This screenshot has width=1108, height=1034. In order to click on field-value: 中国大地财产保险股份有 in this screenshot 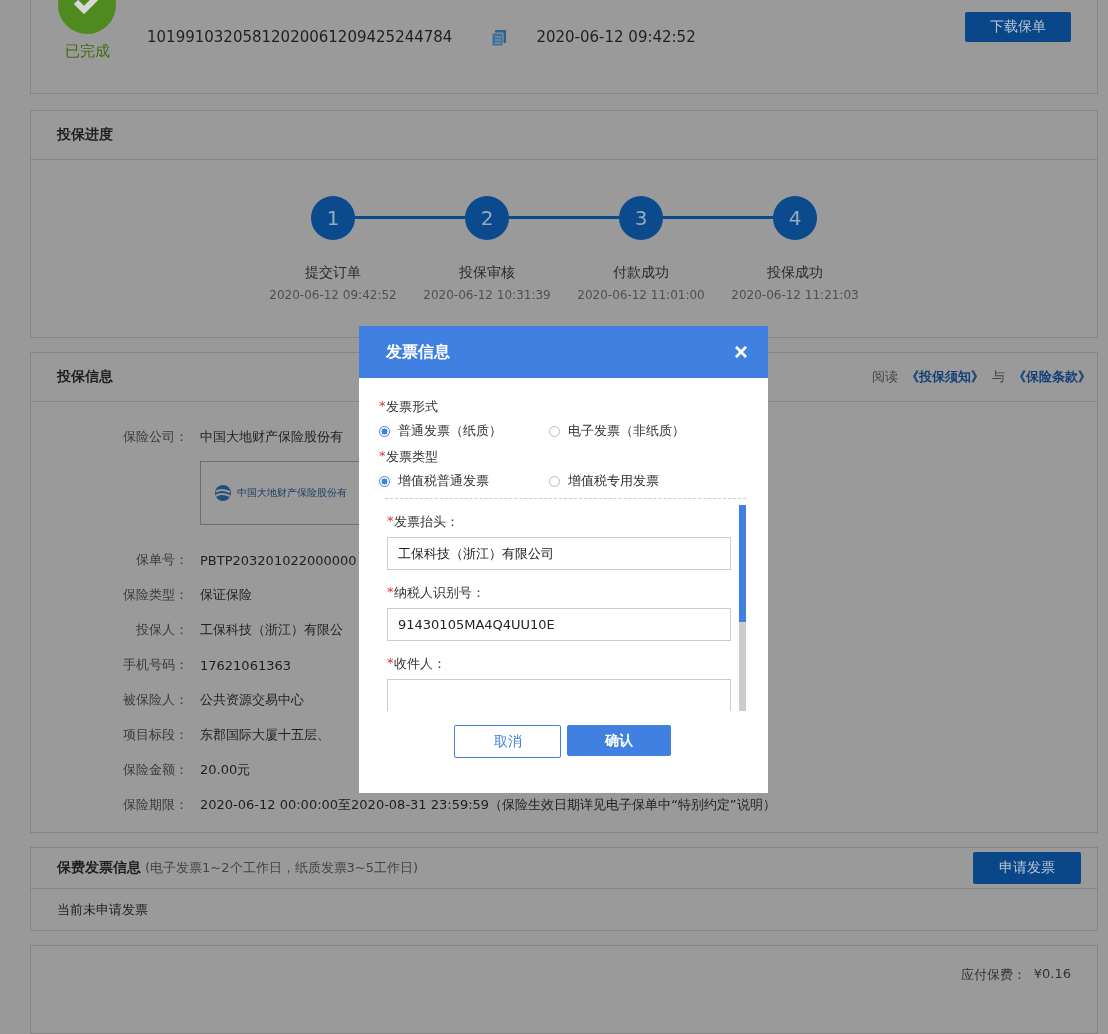, I will do `click(271, 437)`.